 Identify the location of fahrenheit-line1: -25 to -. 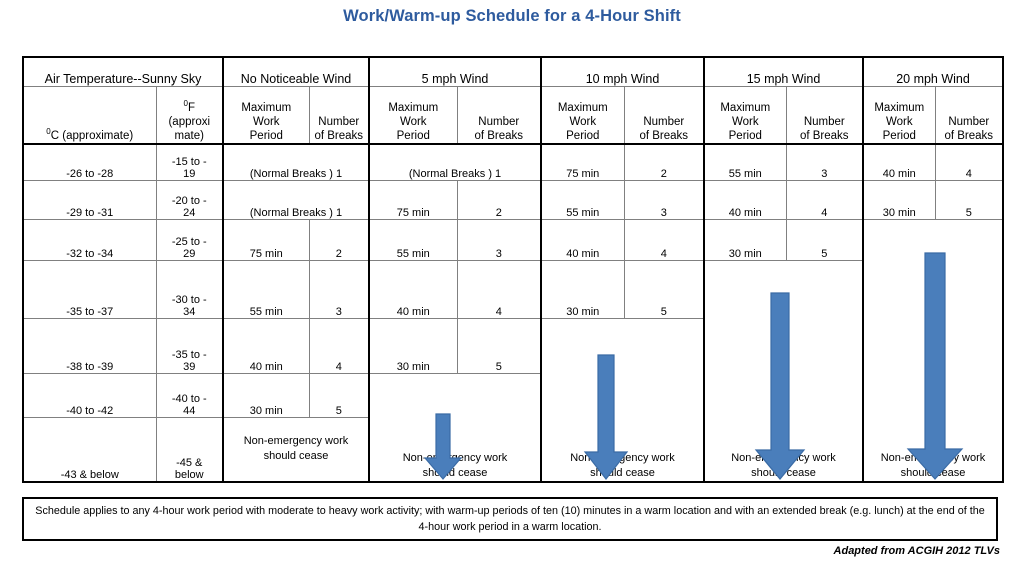
(189, 241).